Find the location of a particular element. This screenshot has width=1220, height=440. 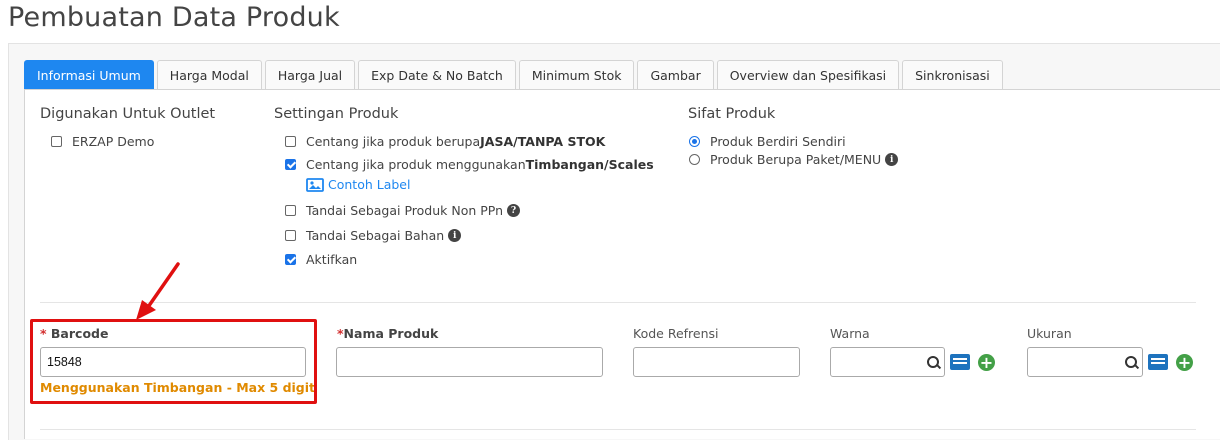

page-title: Pembuatan Data Produk is located at coordinates (174, 17).